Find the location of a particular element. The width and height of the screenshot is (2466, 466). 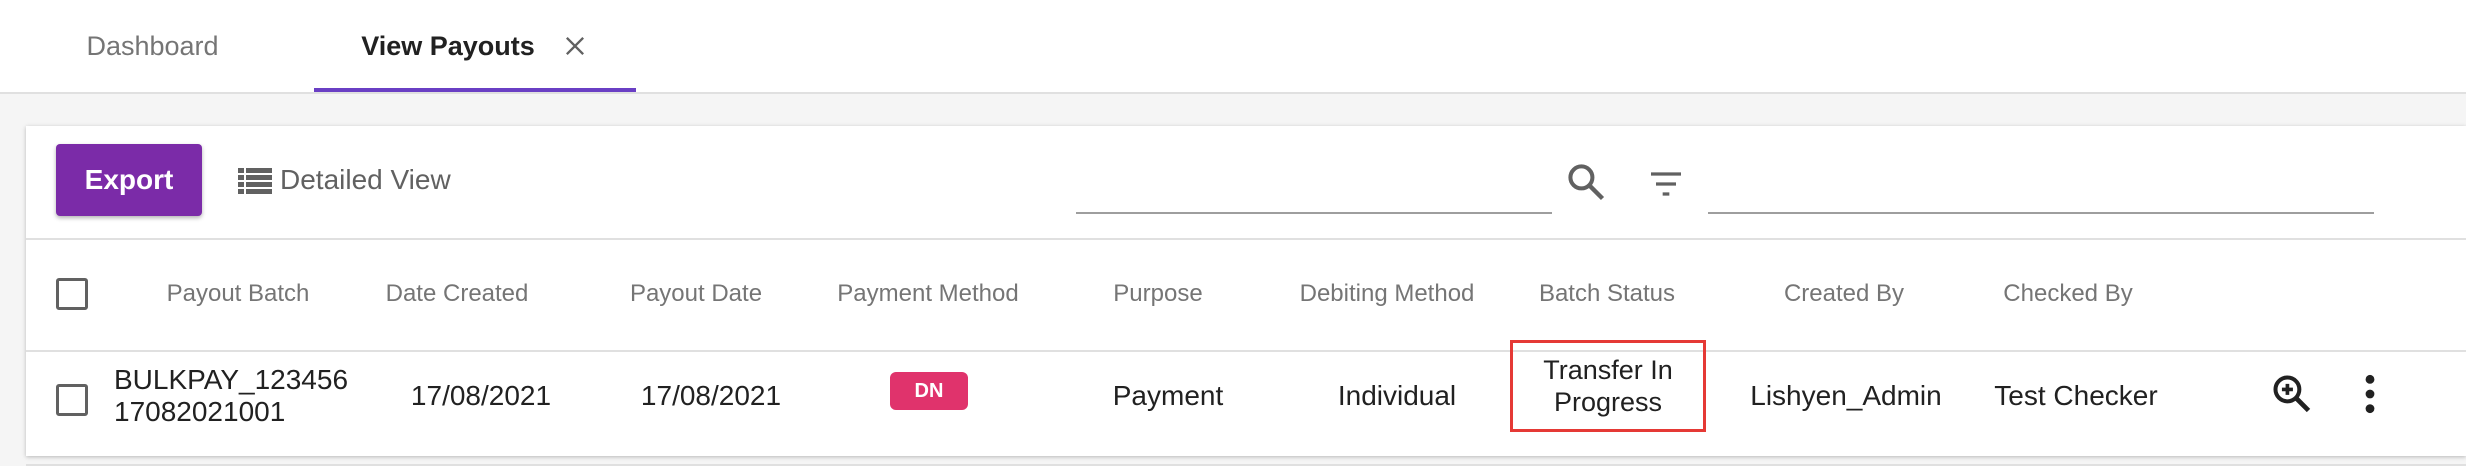

column-header-payout-batch: Payout Batch is located at coordinates (238, 294).